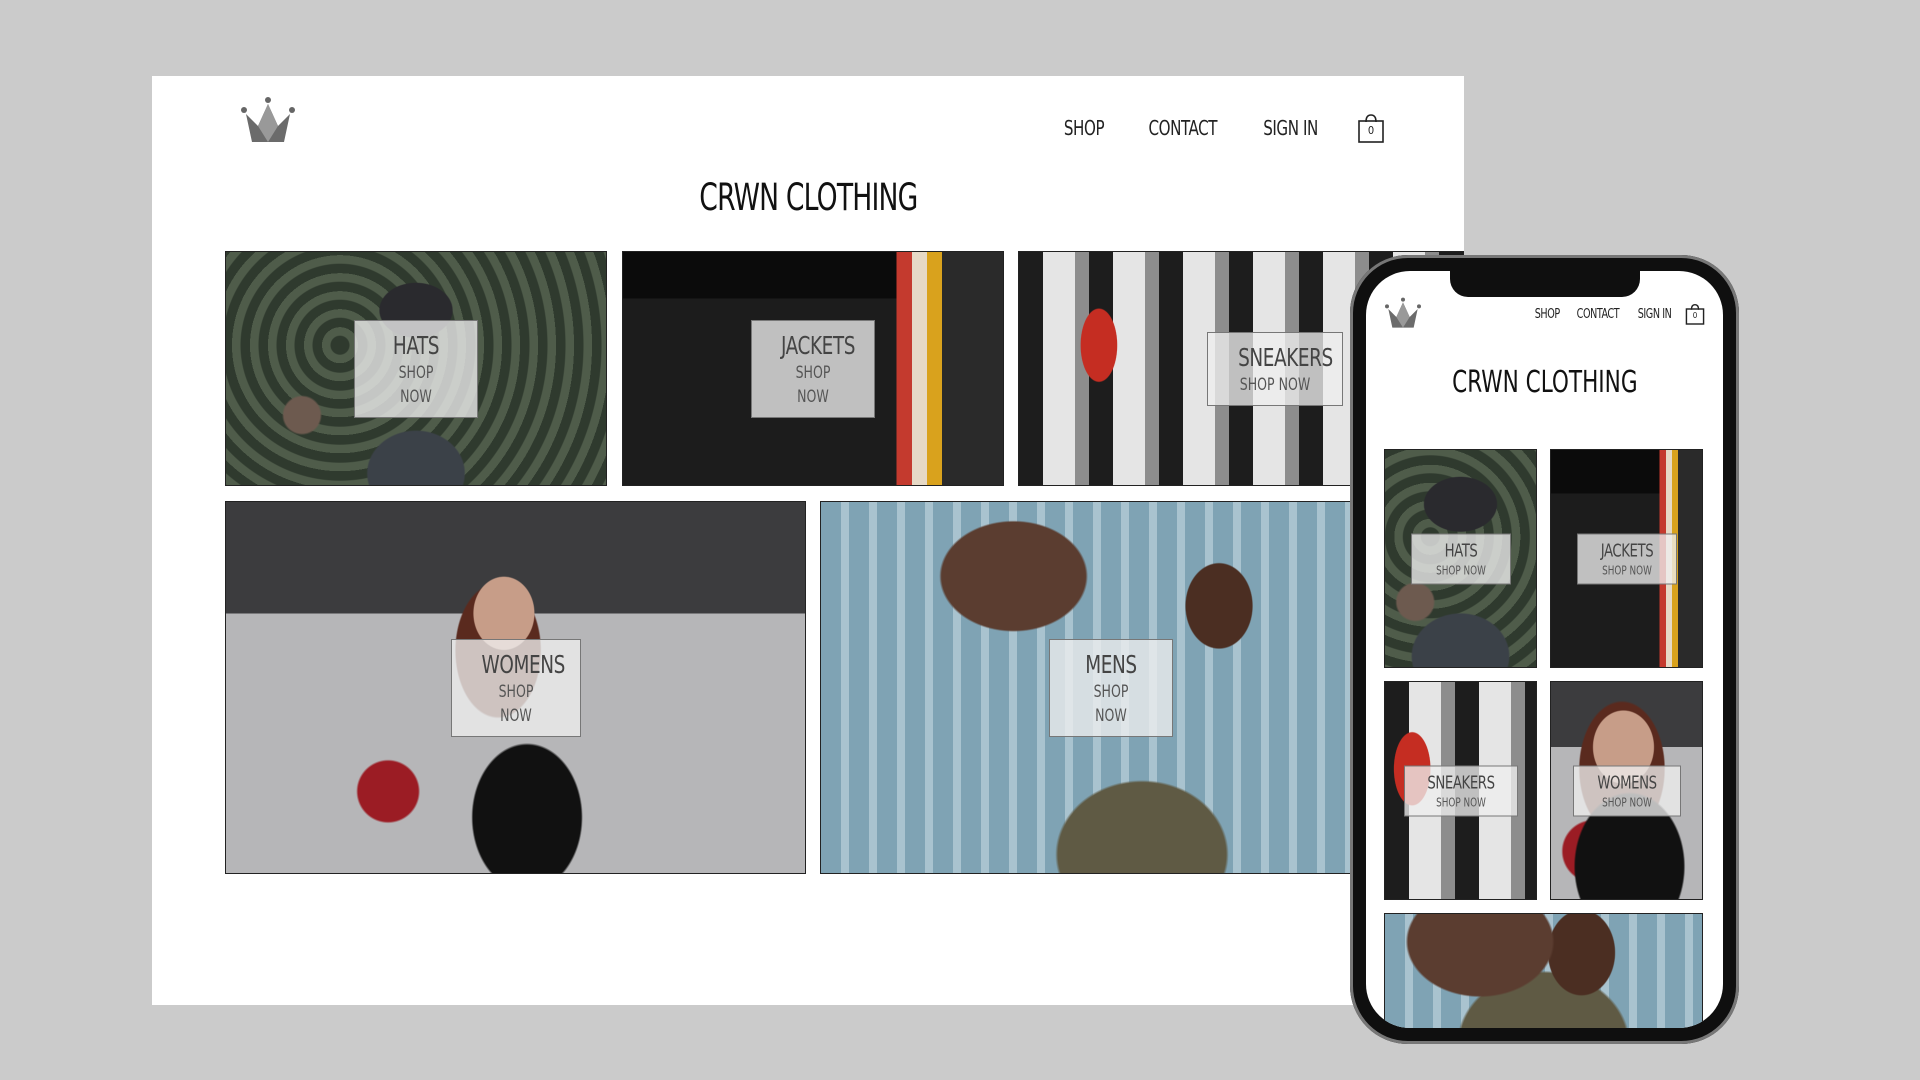 The image size is (1920, 1080). I want to click on category-tile-sneakers: SNEAKERS SHOP NOW, so click(1460, 790).